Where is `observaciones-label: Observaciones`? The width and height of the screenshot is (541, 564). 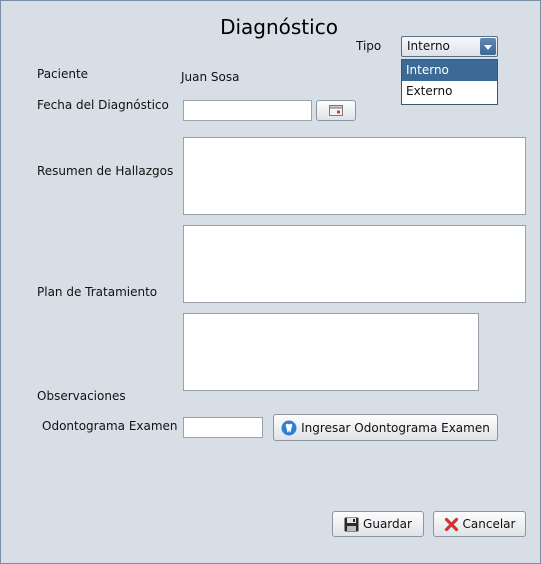
observaciones-label: Observaciones is located at coordinates (81, 396).